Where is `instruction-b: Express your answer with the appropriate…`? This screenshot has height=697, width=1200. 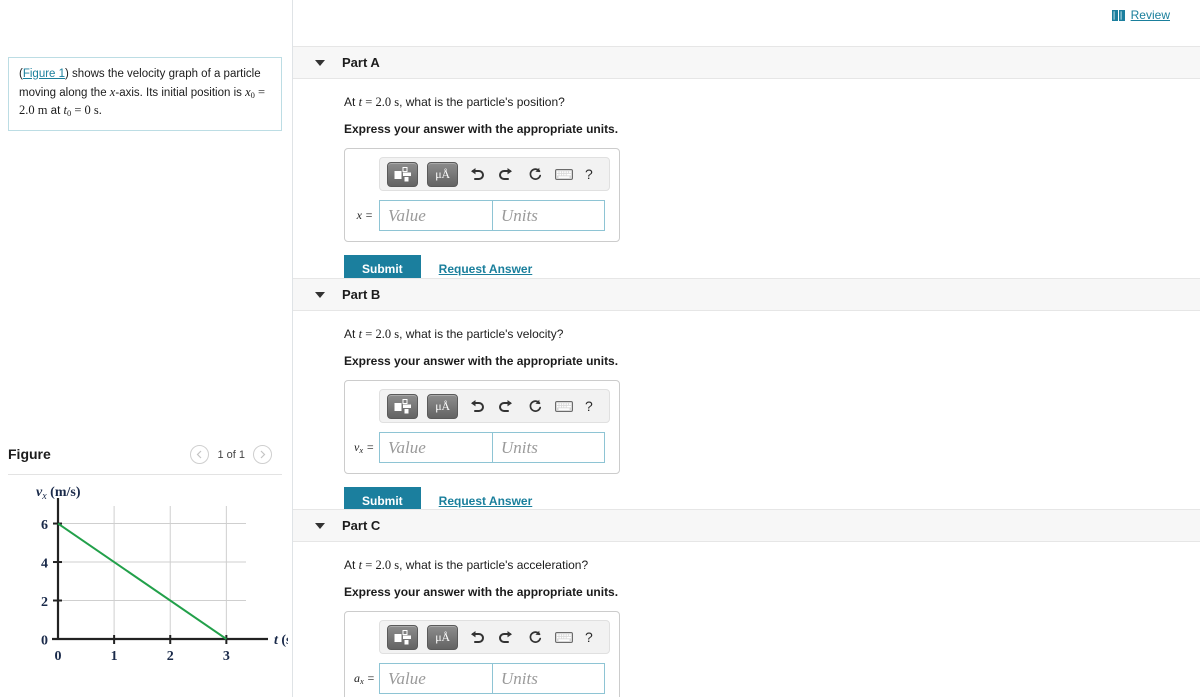
instruction-b: Express your answer with the appropriate… is located at coordinates (481, 361).